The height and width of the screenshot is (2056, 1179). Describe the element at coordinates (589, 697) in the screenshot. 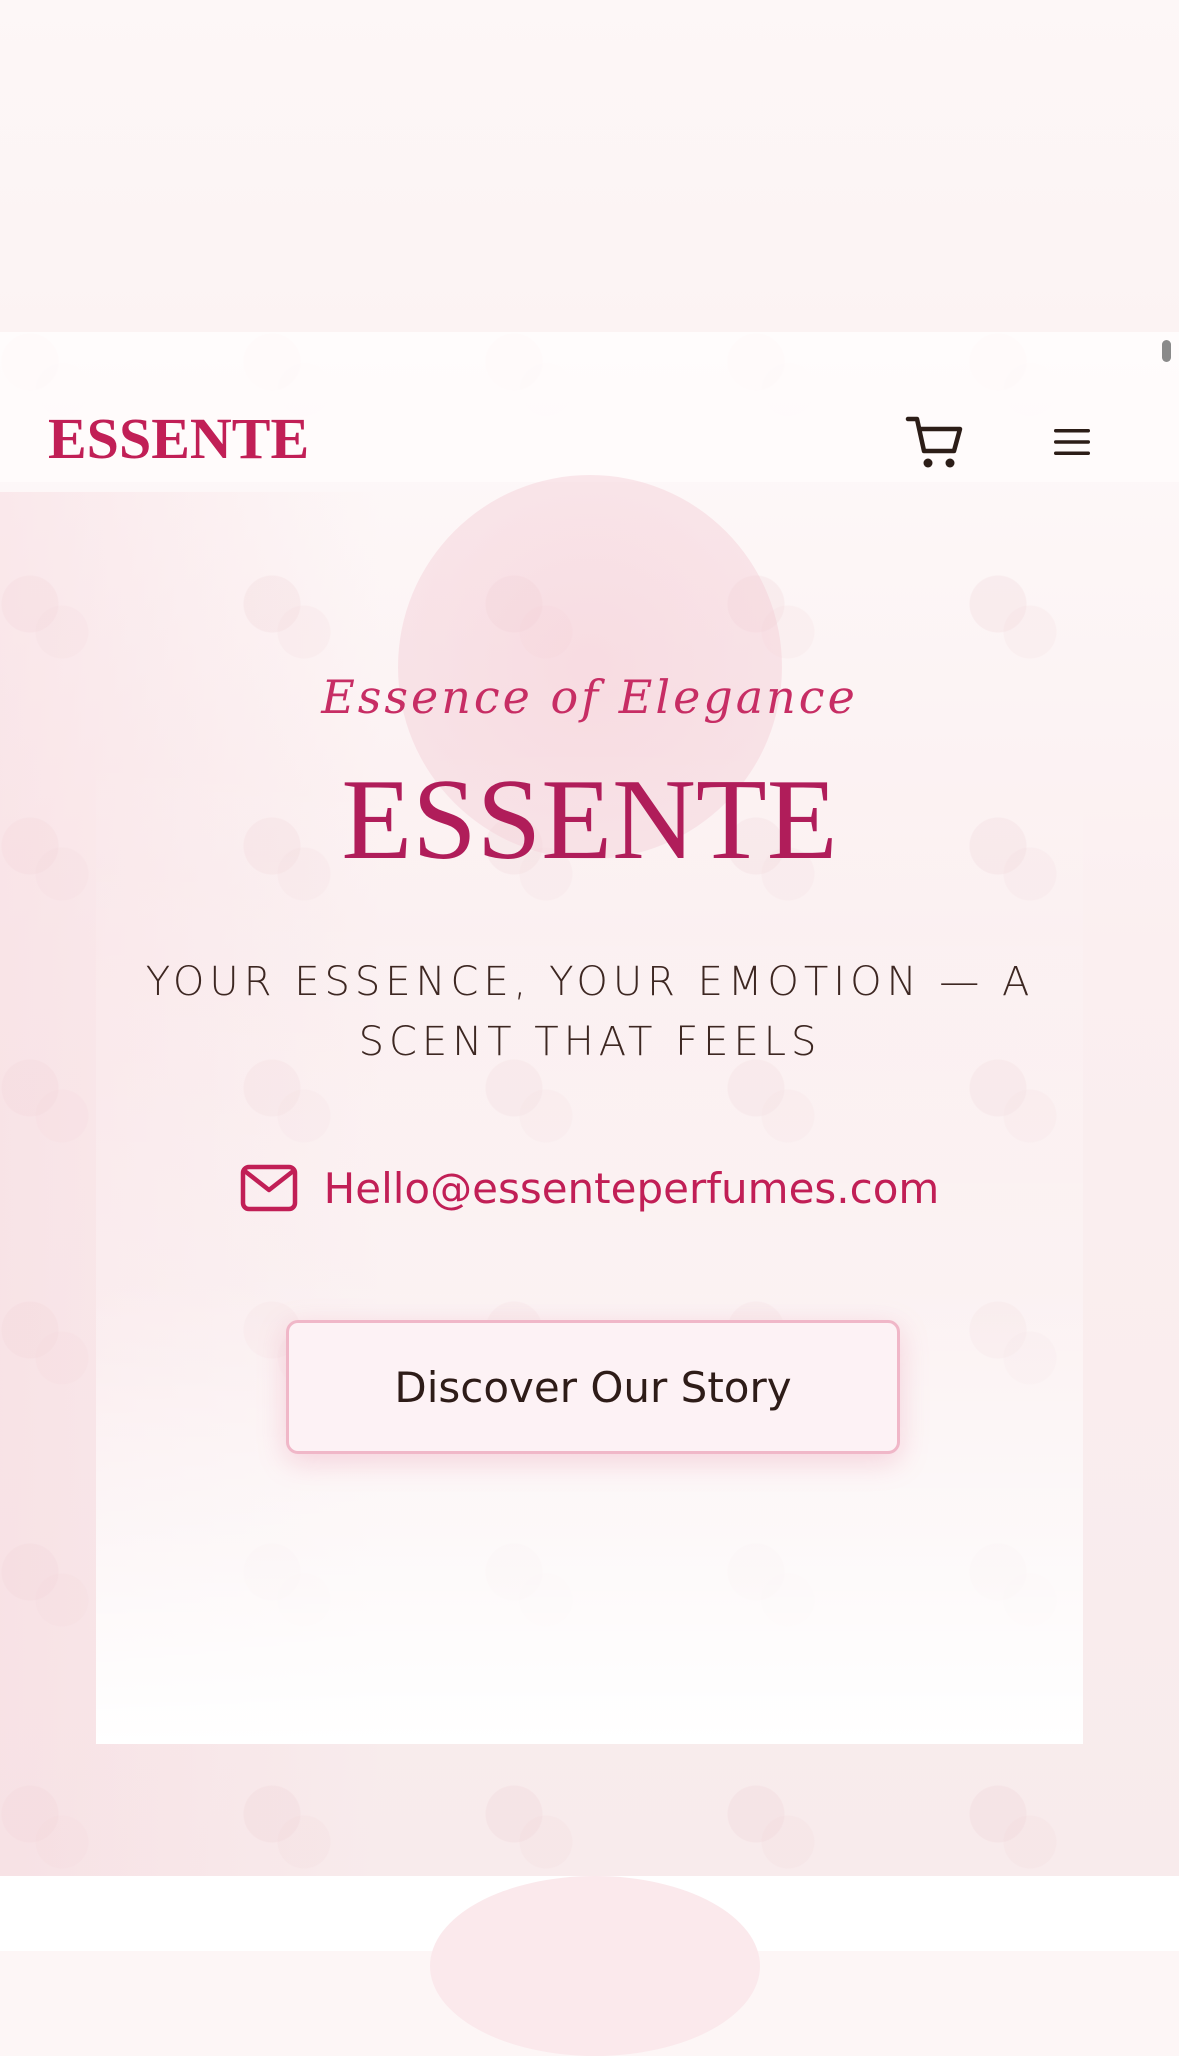

I see `hero-tagline: Essence of Elegance` at that location.